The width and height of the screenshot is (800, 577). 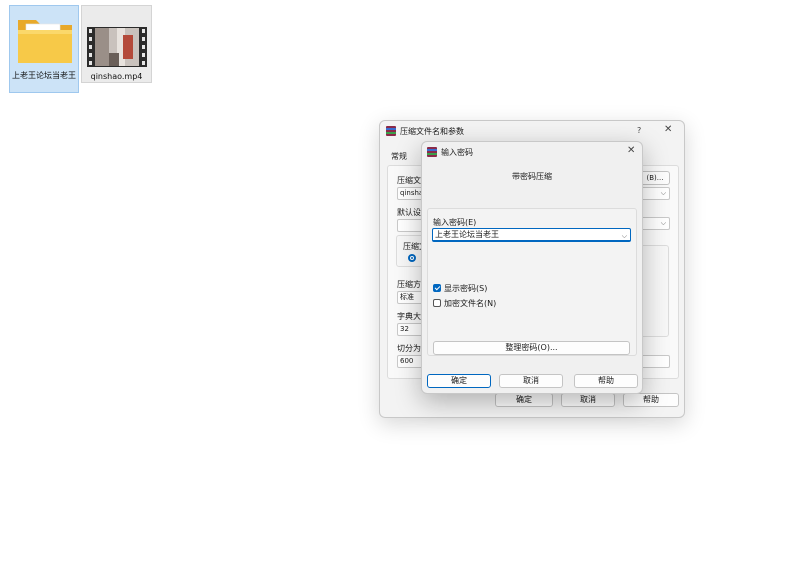 What do you see at coordinates (412, 258) in the screenshot?
I see `format-rar-radio` at bounding box center [412, 258].